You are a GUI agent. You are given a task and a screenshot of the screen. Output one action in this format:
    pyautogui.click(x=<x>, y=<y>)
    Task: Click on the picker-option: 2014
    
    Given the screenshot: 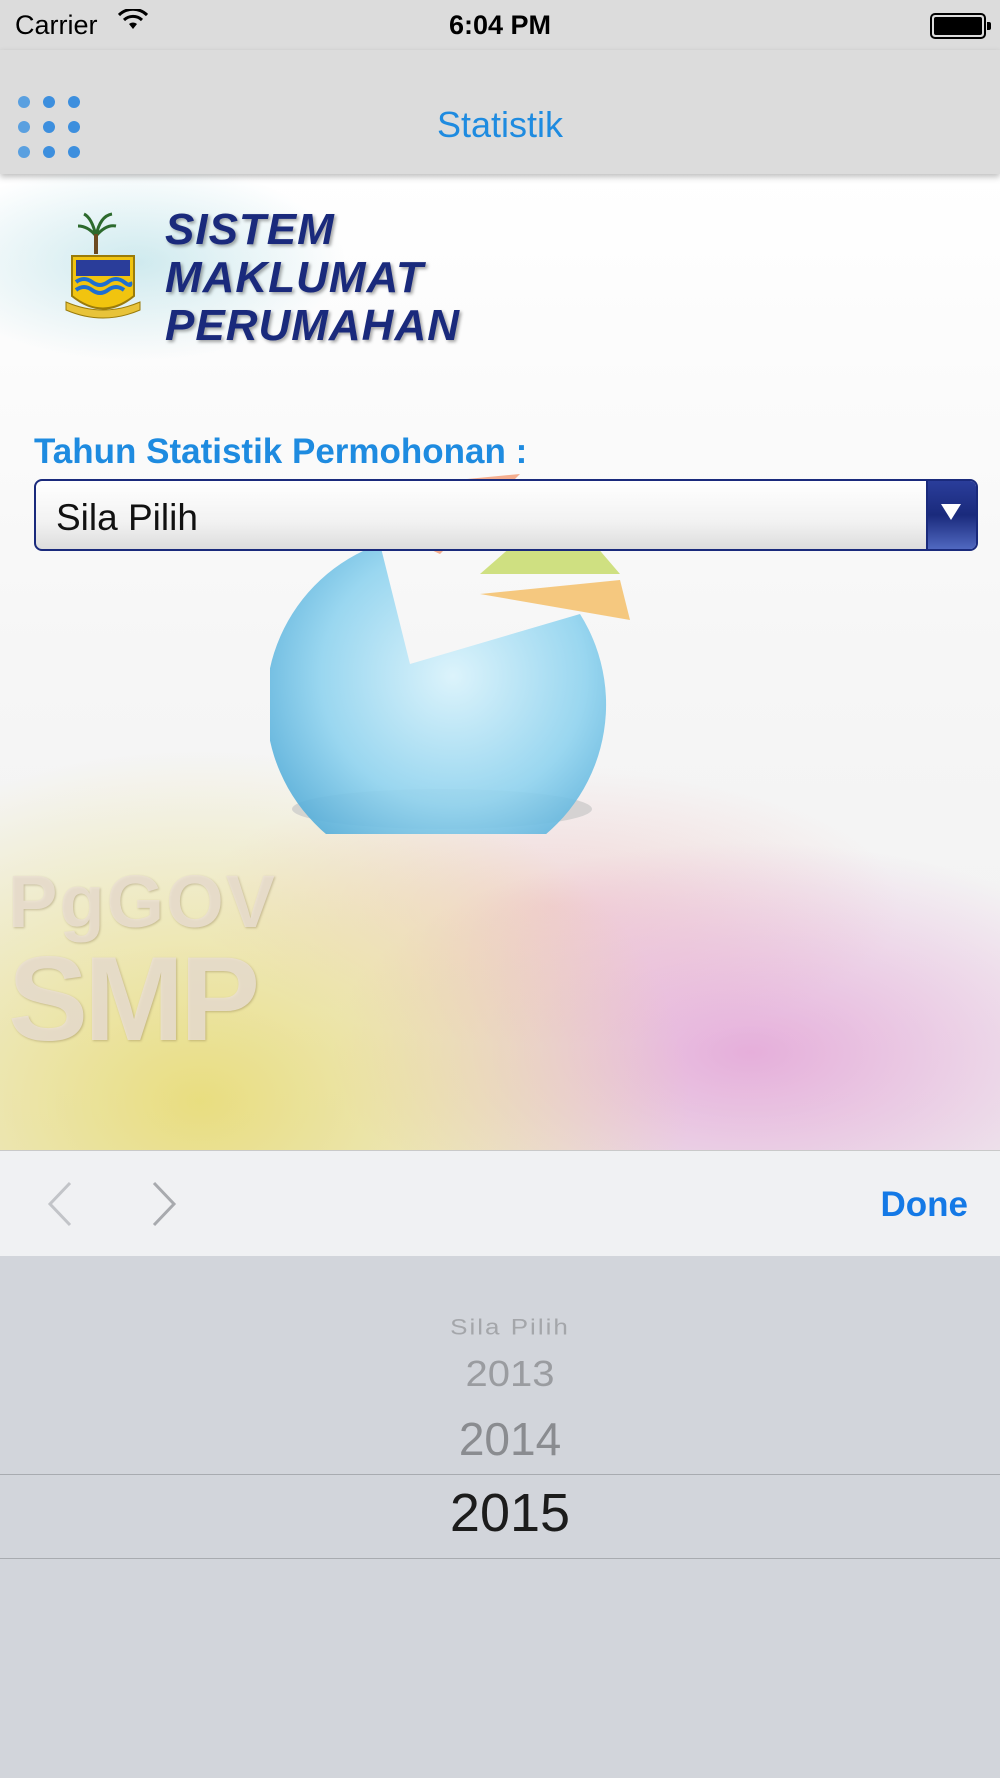 What is the action you would take?
    pyautogui.click(x=500, y=1439)
    